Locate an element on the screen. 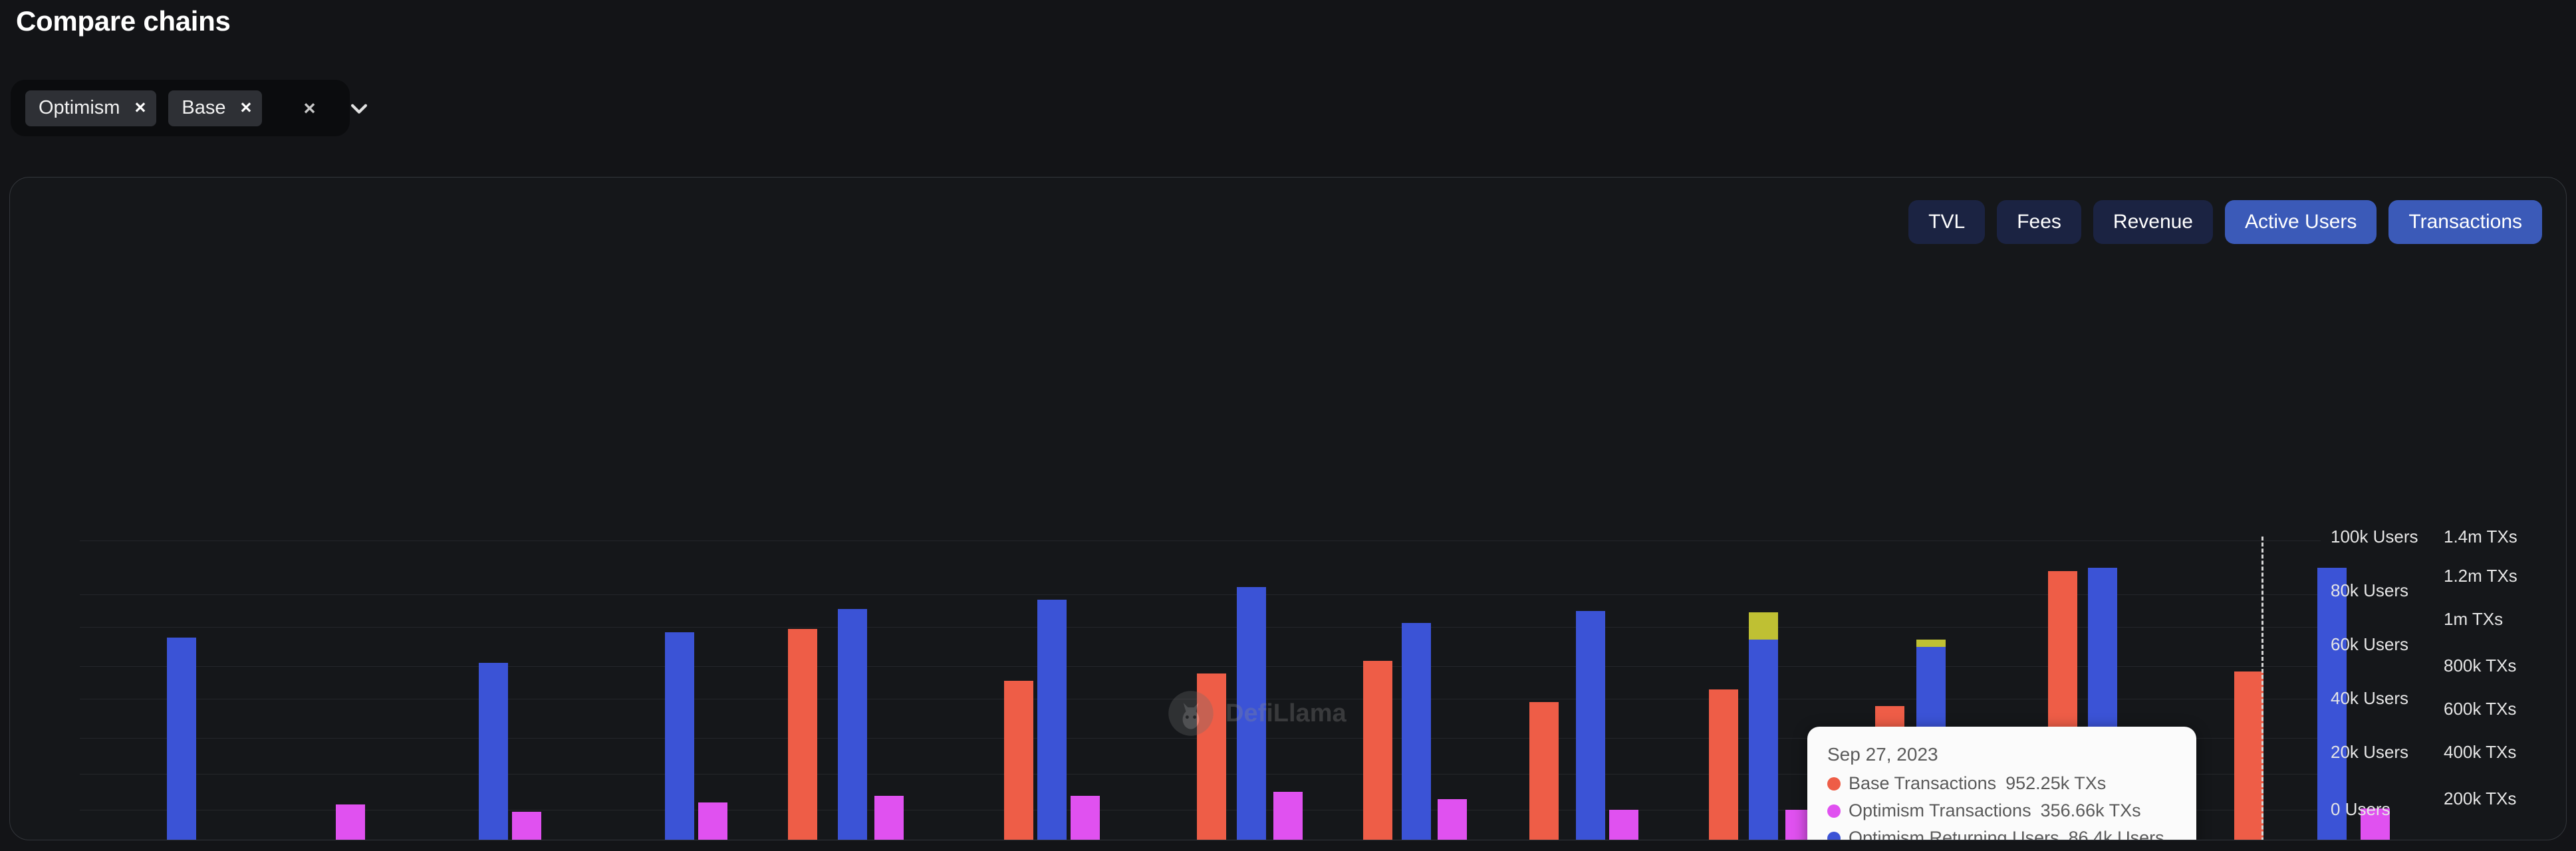 The height and width of the screenshot is (851, 2576). tooltip-row: Optimism Transactions 356.66k TXs is located at coordinates (2001, 810).